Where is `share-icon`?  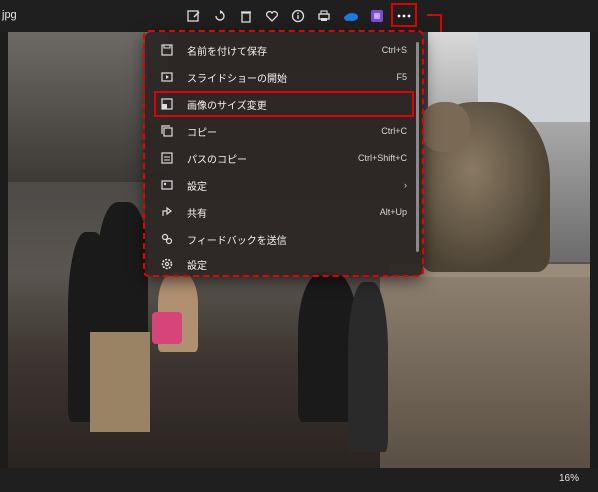
share-icon is located at coordinates (167, 212).